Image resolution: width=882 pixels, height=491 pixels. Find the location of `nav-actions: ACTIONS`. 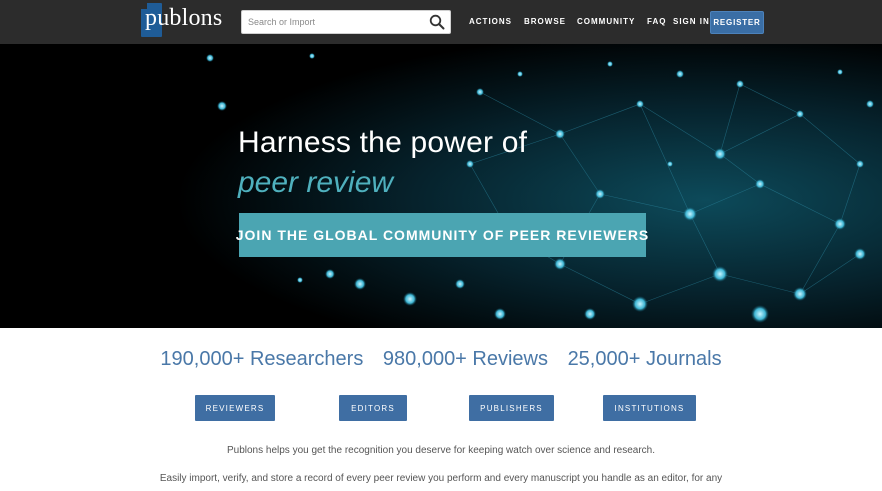

nav-actions: ACTIONS is located at coordinates (490, 21).